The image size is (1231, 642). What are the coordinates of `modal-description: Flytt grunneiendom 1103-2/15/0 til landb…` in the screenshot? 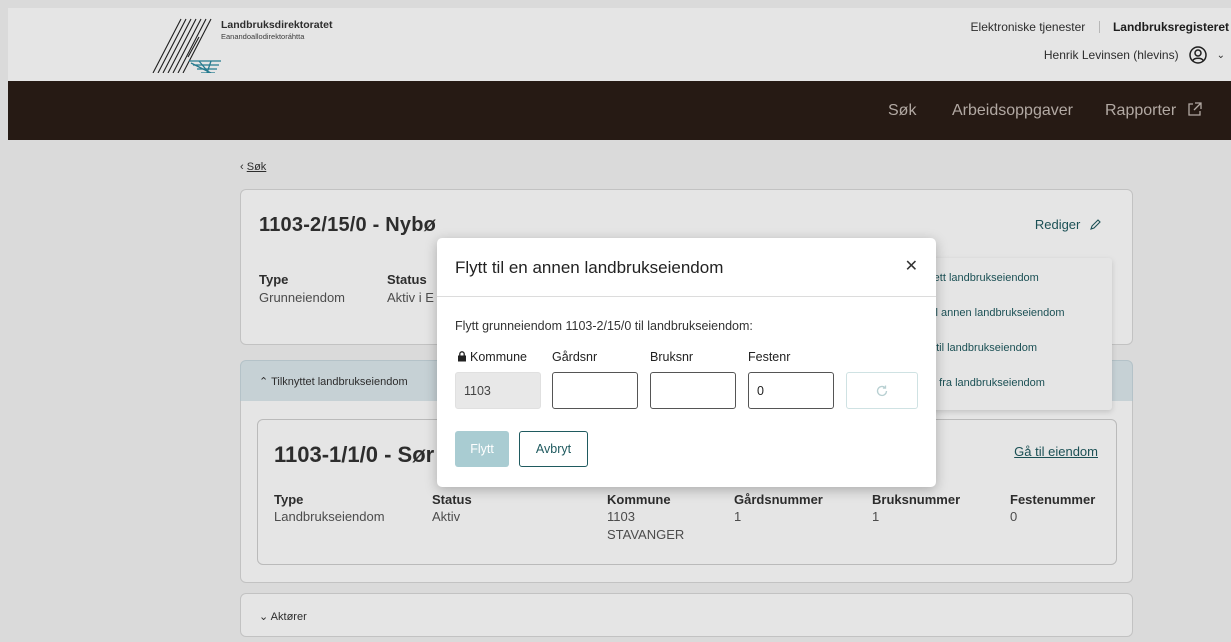 It's located at (604, 326).